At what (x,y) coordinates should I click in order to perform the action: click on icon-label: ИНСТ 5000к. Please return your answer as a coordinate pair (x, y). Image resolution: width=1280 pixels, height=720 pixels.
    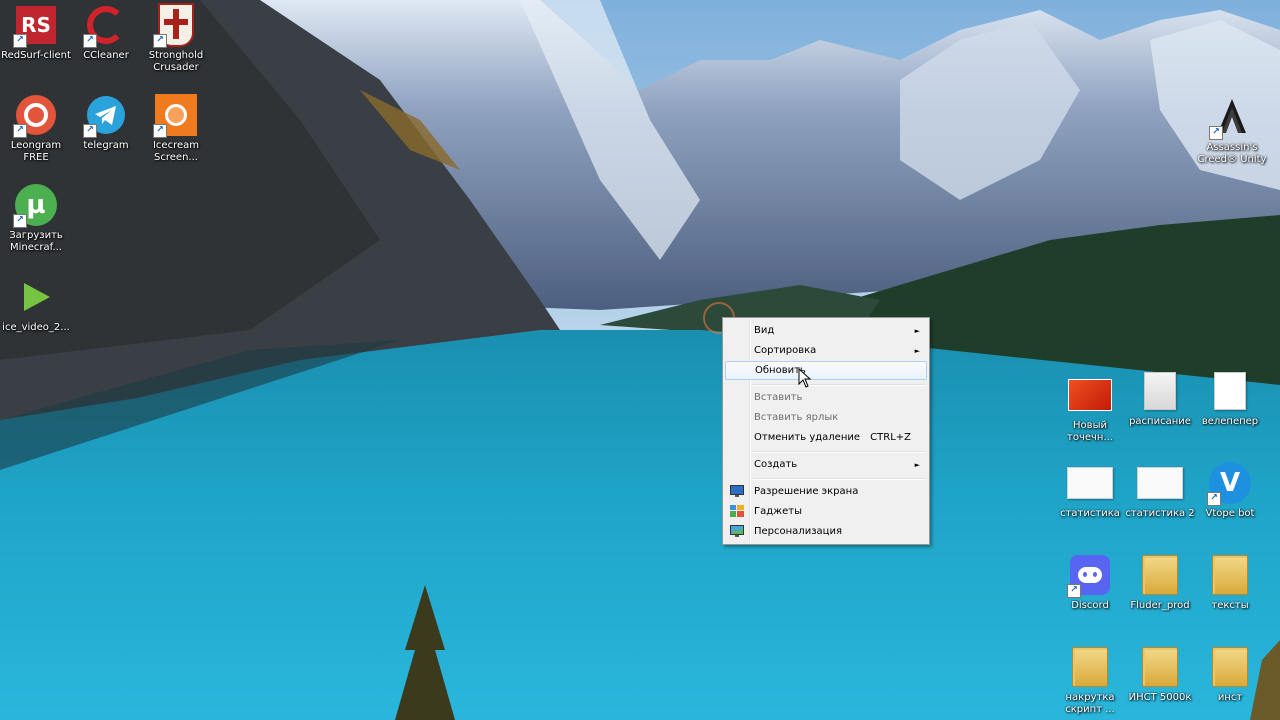
    Looking at the image, I should click on (1160, 697).